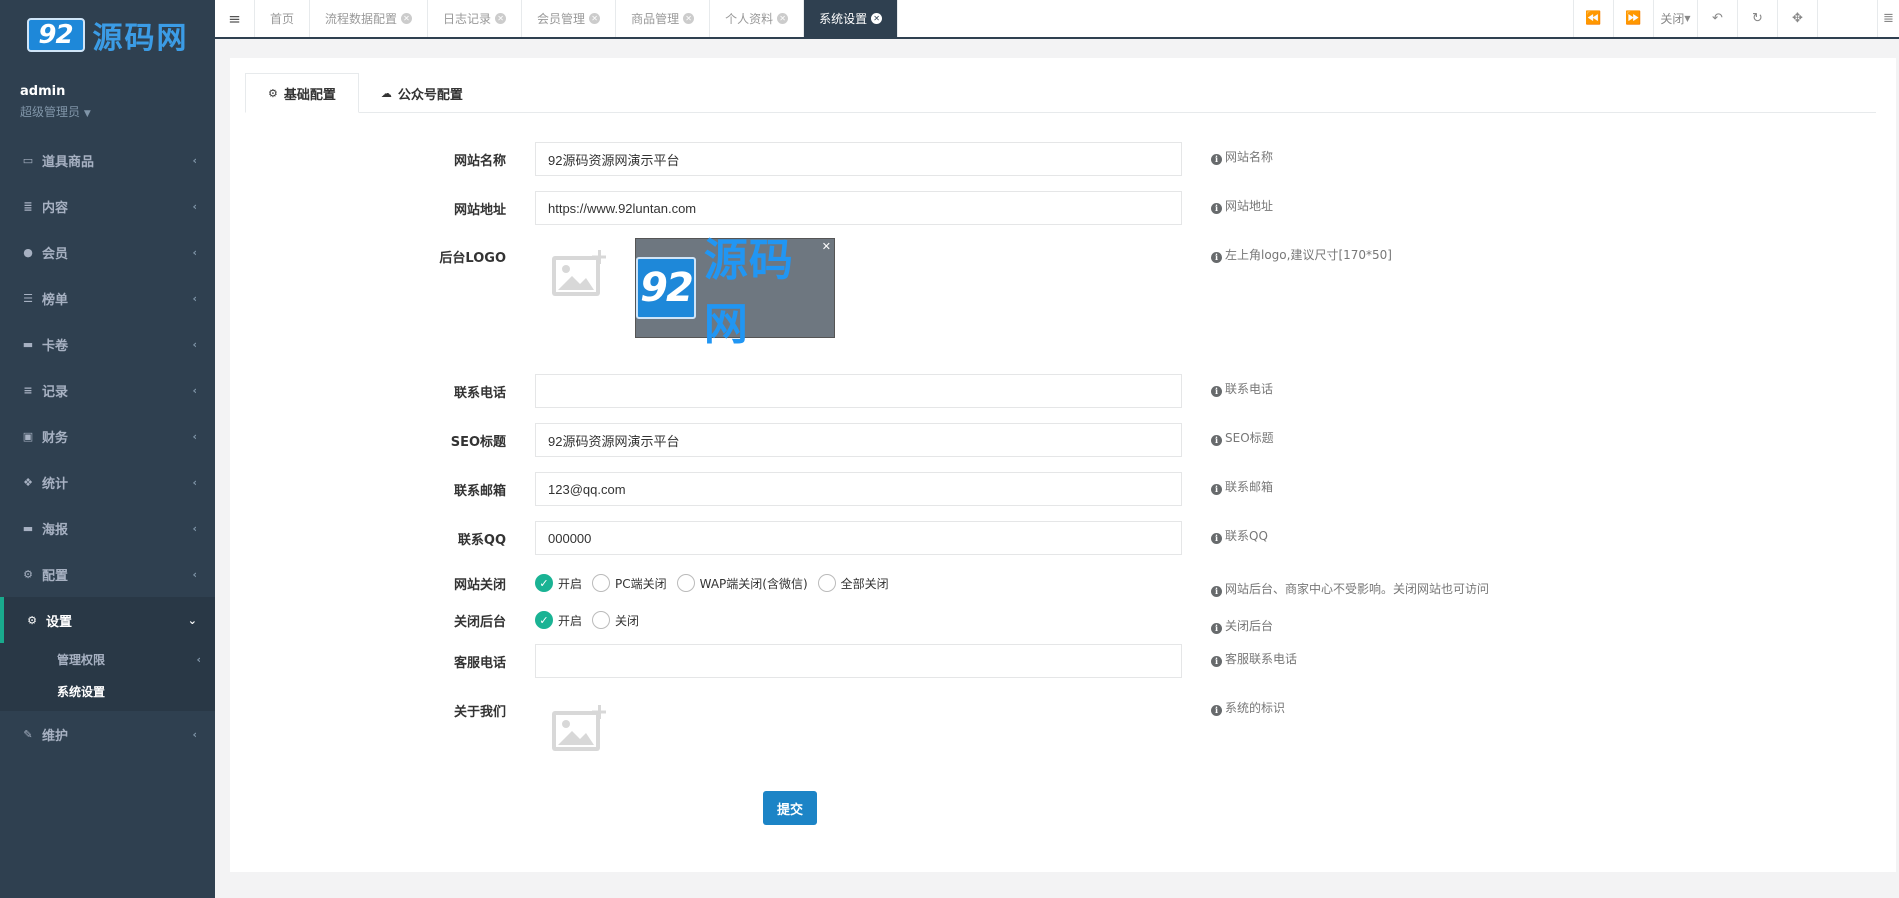 The width and height of the screenshot is (1899, 898). What do you see at coordinates (1717, 18) in the screenshot?
I see `back-icon: ↶` at bounding box center [1717, 18].